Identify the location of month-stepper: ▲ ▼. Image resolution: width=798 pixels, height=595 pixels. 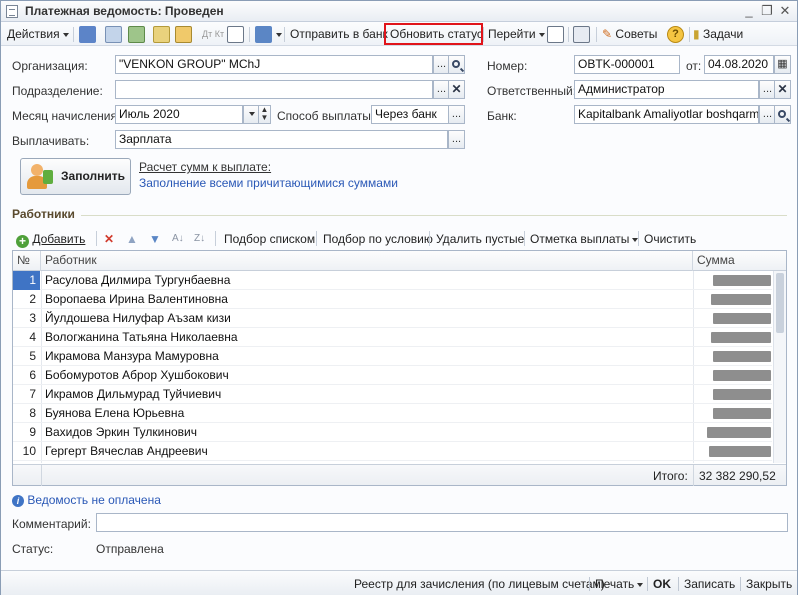
(264, 114).